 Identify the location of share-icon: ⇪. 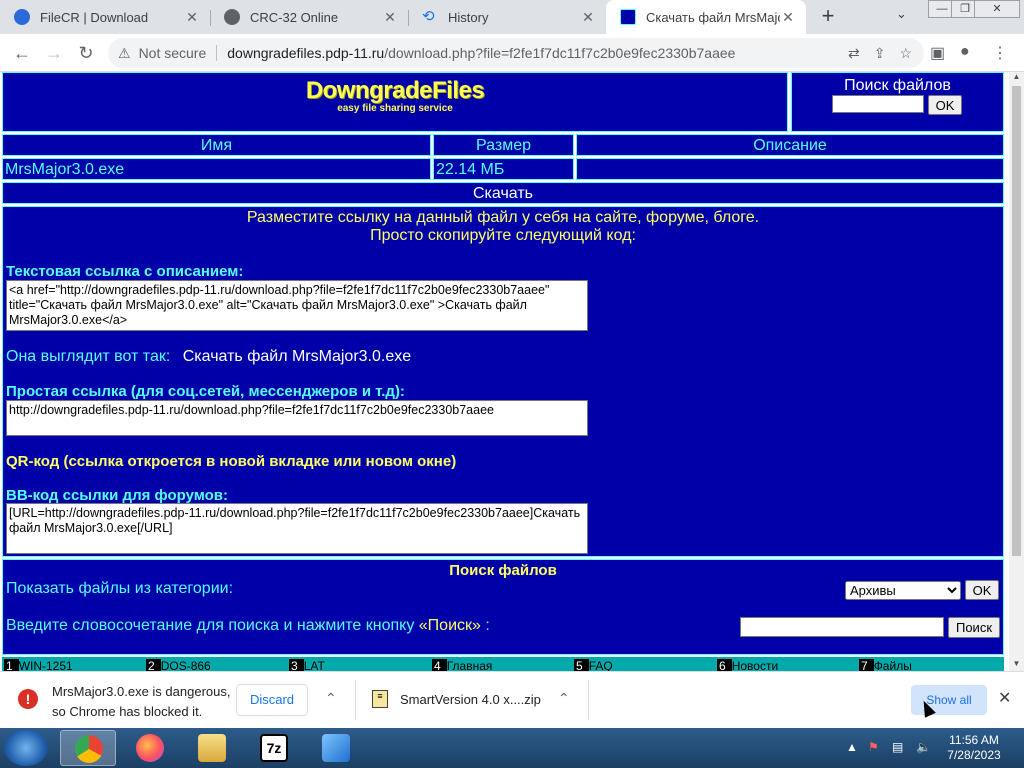
(880, 53).